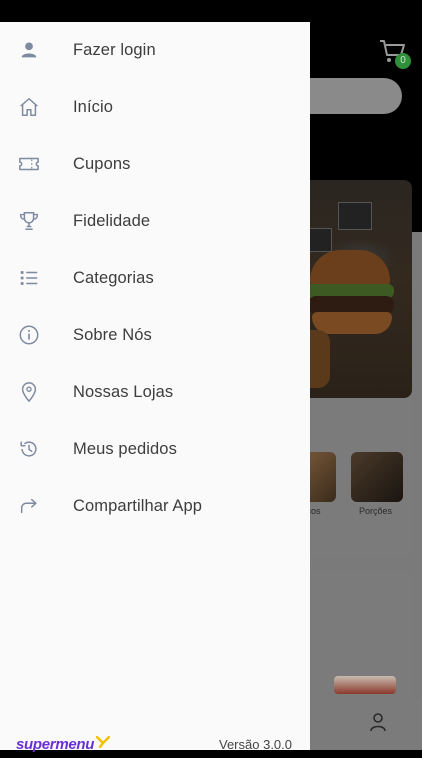 This screenshot has height=758, width=422. Describe the element at coordinates (102, 163) in the screenshot. I see `menu-item-label: Cupons` at that location.